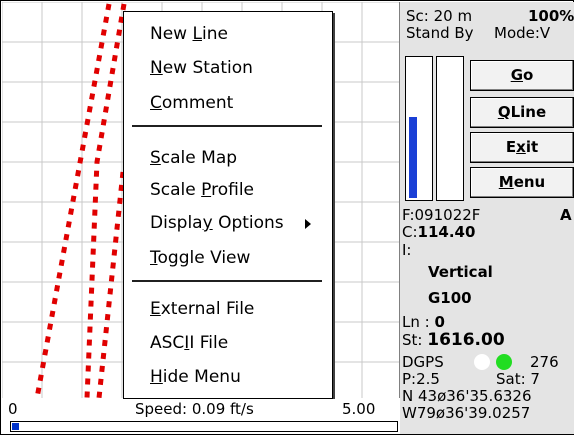 The height and width of the screenshot is (435, 574). I want to click on menu-item-label: xternal File, so click(207, 309).